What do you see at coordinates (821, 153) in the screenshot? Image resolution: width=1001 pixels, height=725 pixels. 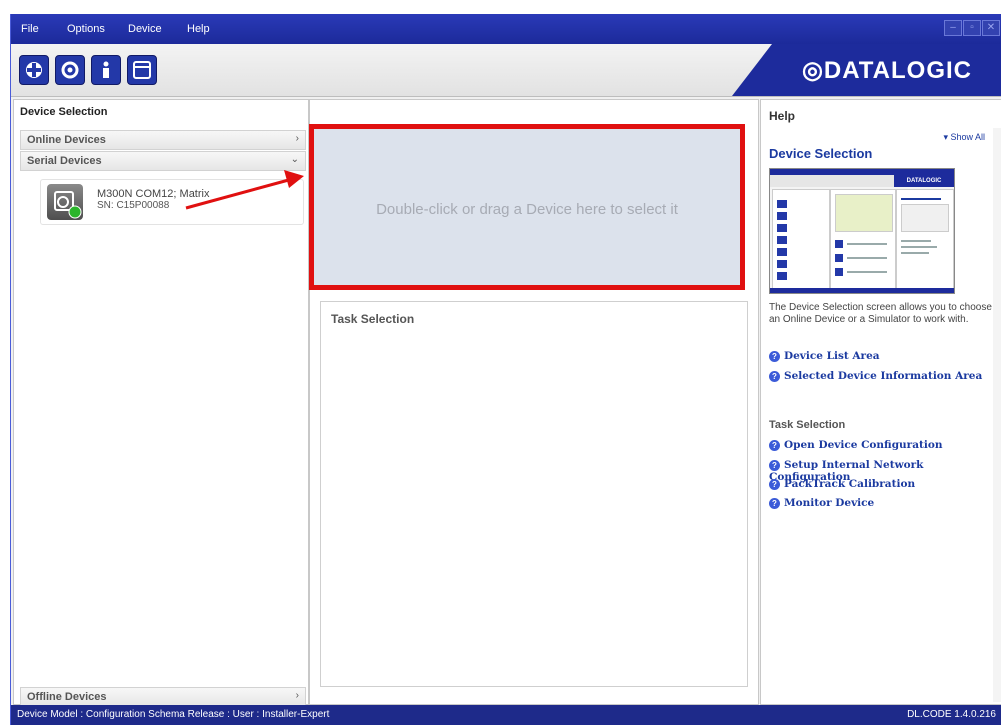 I see `help-heading: Device Selection` at bounding box center [821, 153].